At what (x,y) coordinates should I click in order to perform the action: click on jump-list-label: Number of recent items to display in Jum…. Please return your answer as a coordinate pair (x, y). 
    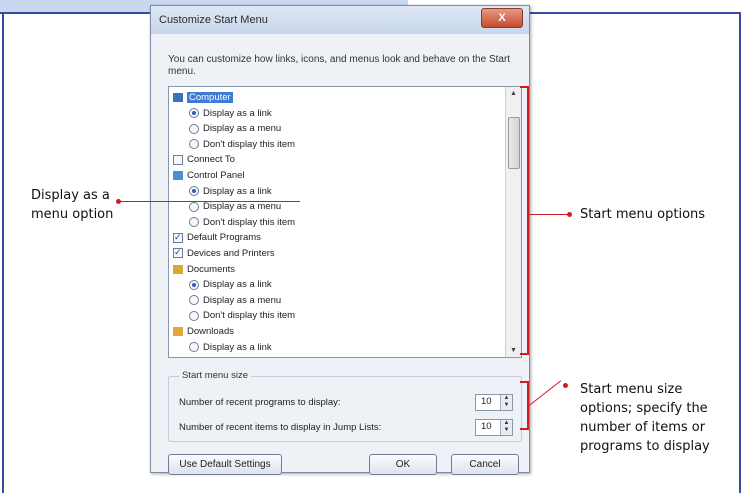
    Looking at the image, I should click on (280, 427).